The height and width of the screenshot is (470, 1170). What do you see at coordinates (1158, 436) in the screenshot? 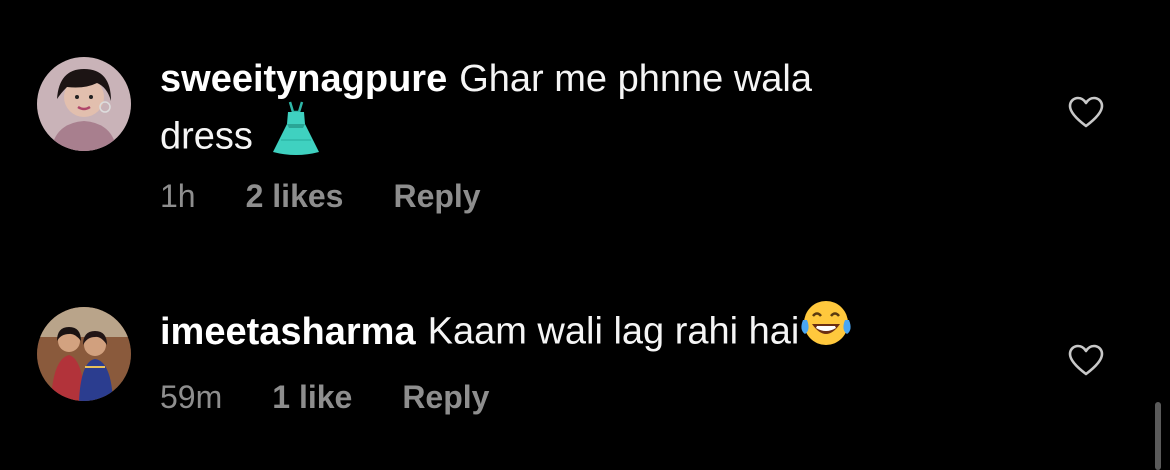
I see `scrollbar` at bounding box center [1158, 436].